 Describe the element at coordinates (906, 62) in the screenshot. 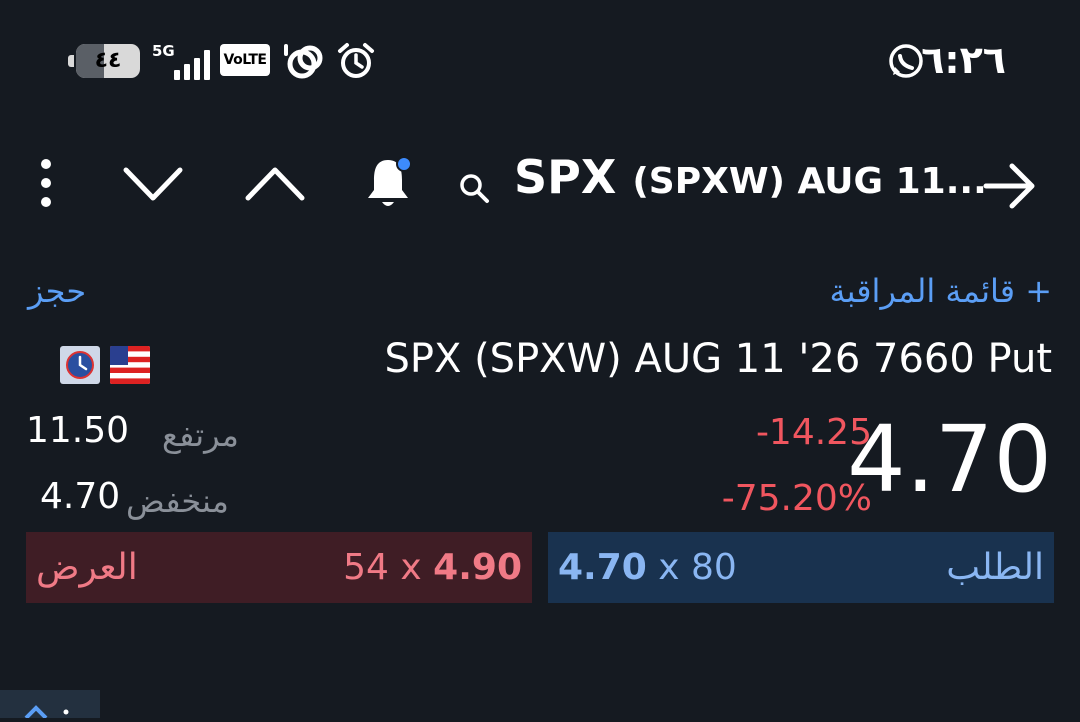

I see `whatsapp-icon` at that location.